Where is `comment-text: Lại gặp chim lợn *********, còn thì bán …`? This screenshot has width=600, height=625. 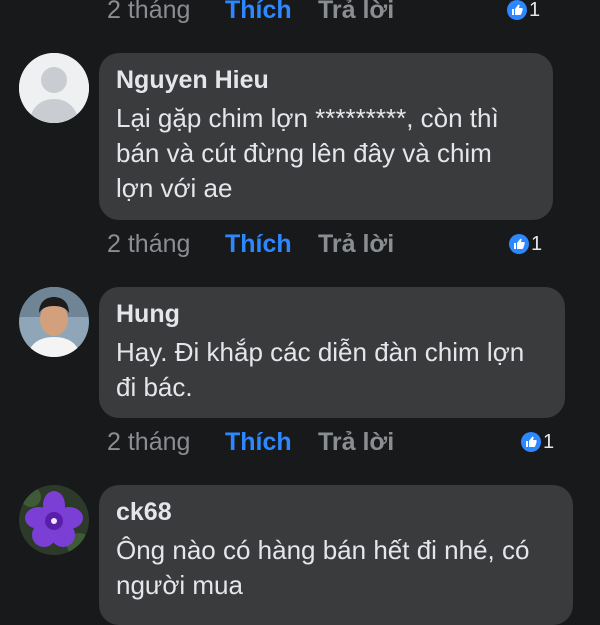
comment-text: Lại gặp chim lợn *********, còn thì bán … is located at coordinates (307, 153).